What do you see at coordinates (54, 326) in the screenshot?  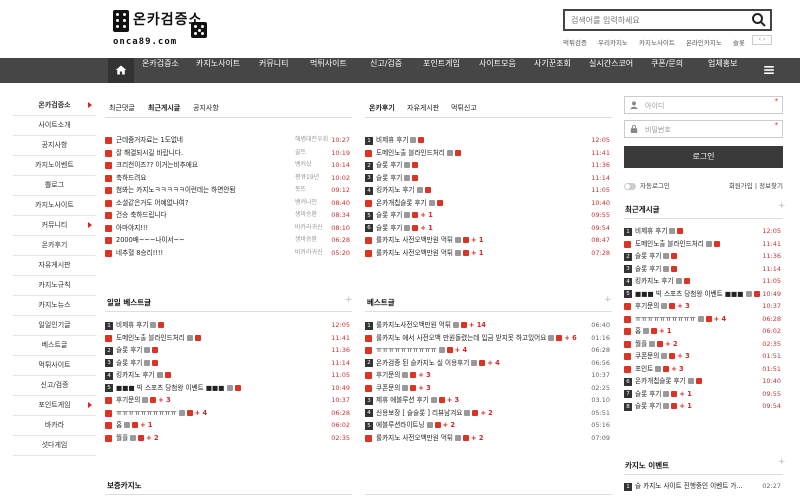 I see `sidebar-item: 일일인기글` at bounding box center [54, 326].